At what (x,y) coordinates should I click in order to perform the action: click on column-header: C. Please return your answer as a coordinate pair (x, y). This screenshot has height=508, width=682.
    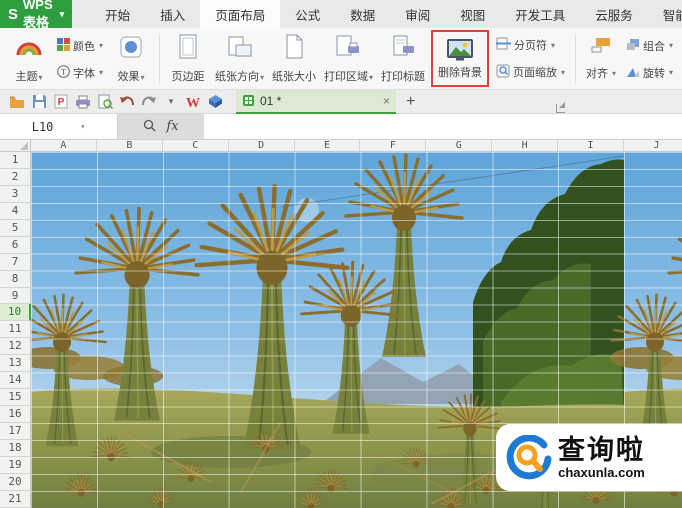
    Looking at the image, I should click on (195, 145).